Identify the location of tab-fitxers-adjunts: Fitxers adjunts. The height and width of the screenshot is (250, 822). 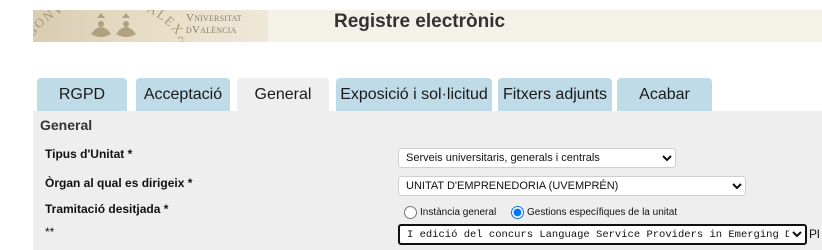
(555, 94).